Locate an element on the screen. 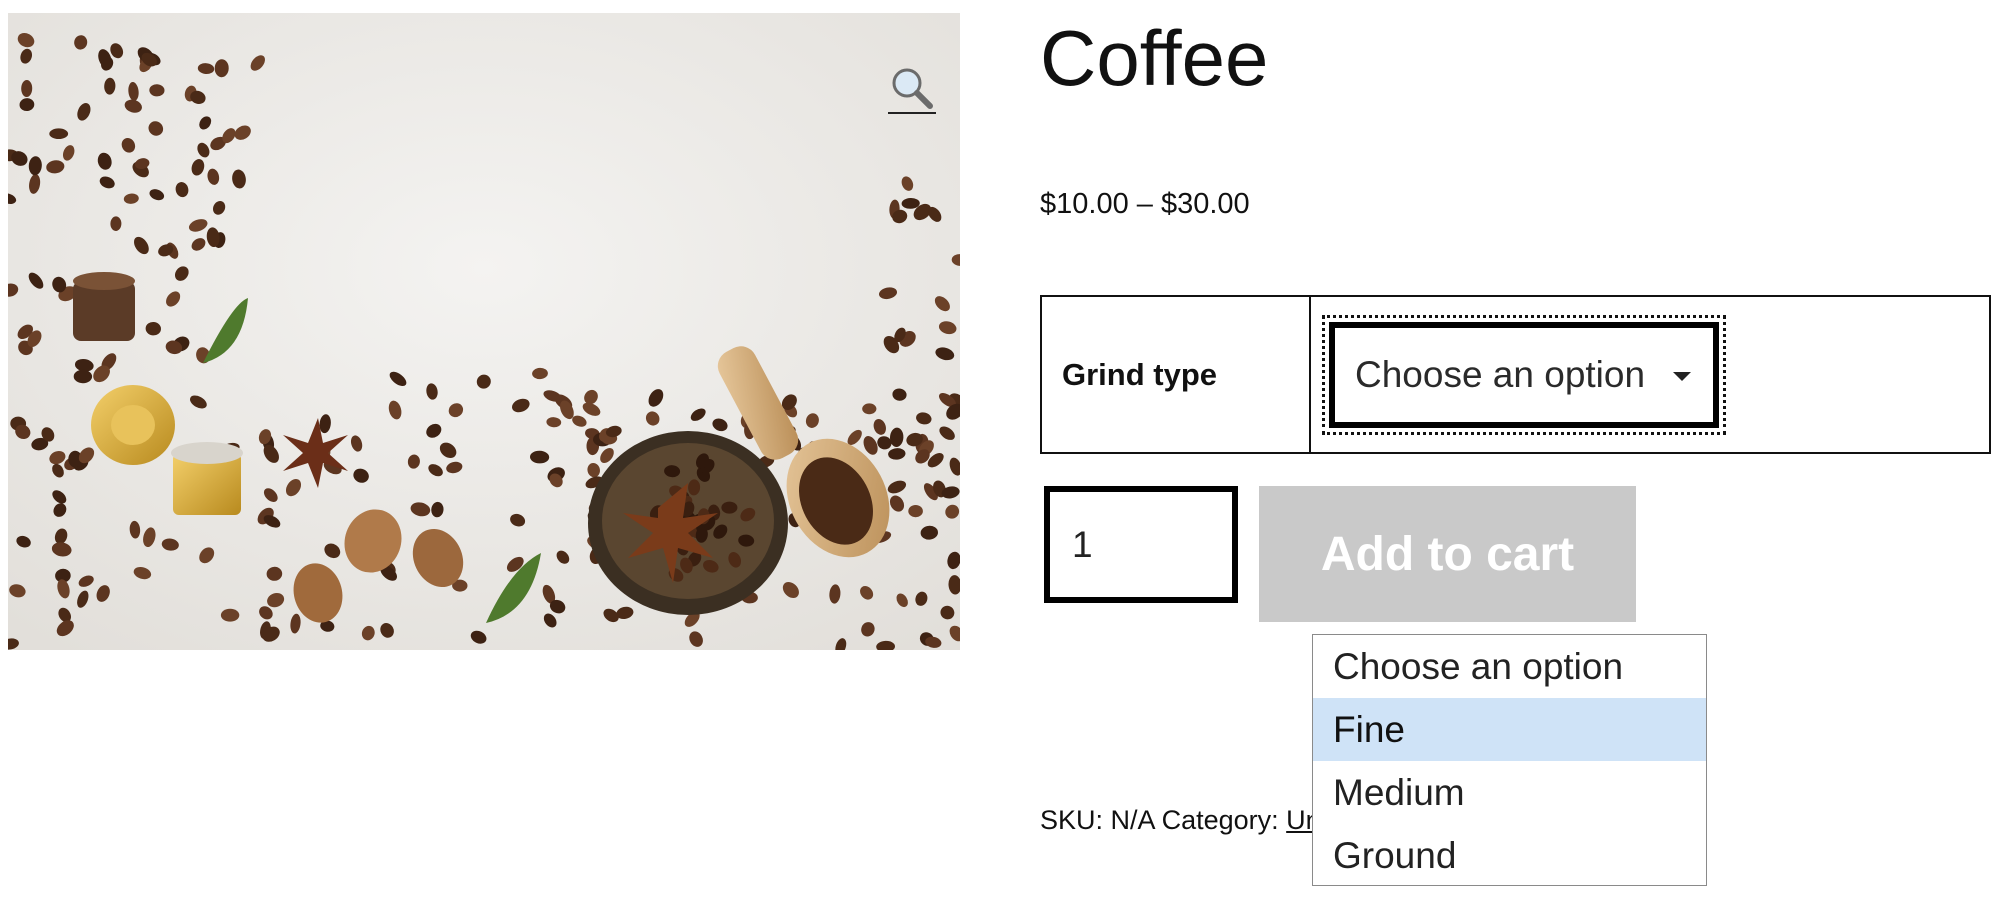 This screenshot has width=1999, height=897. grind-type-dropdown: Choose an option Fine Medium Ground is located at coordinates (1509, 760).